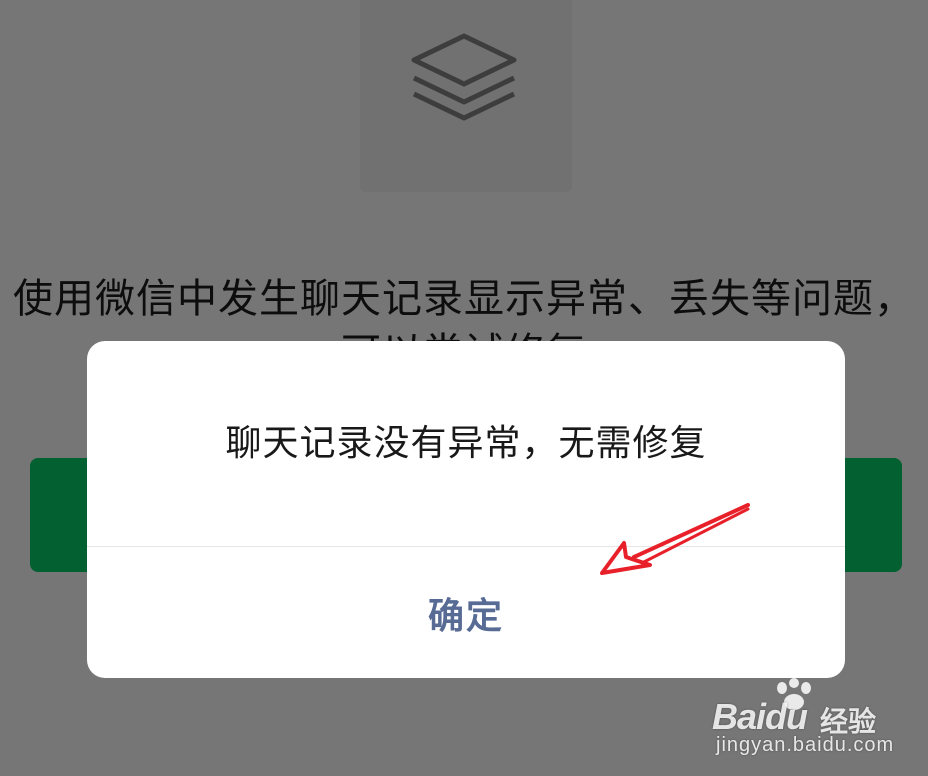 Image resolution: width=928 pixels, height=776 pixels. Describe the element at coordinates (466, 443) in the screenshot. I see `dialog-message: 聊天记录没有异常，无需修复` at that location.